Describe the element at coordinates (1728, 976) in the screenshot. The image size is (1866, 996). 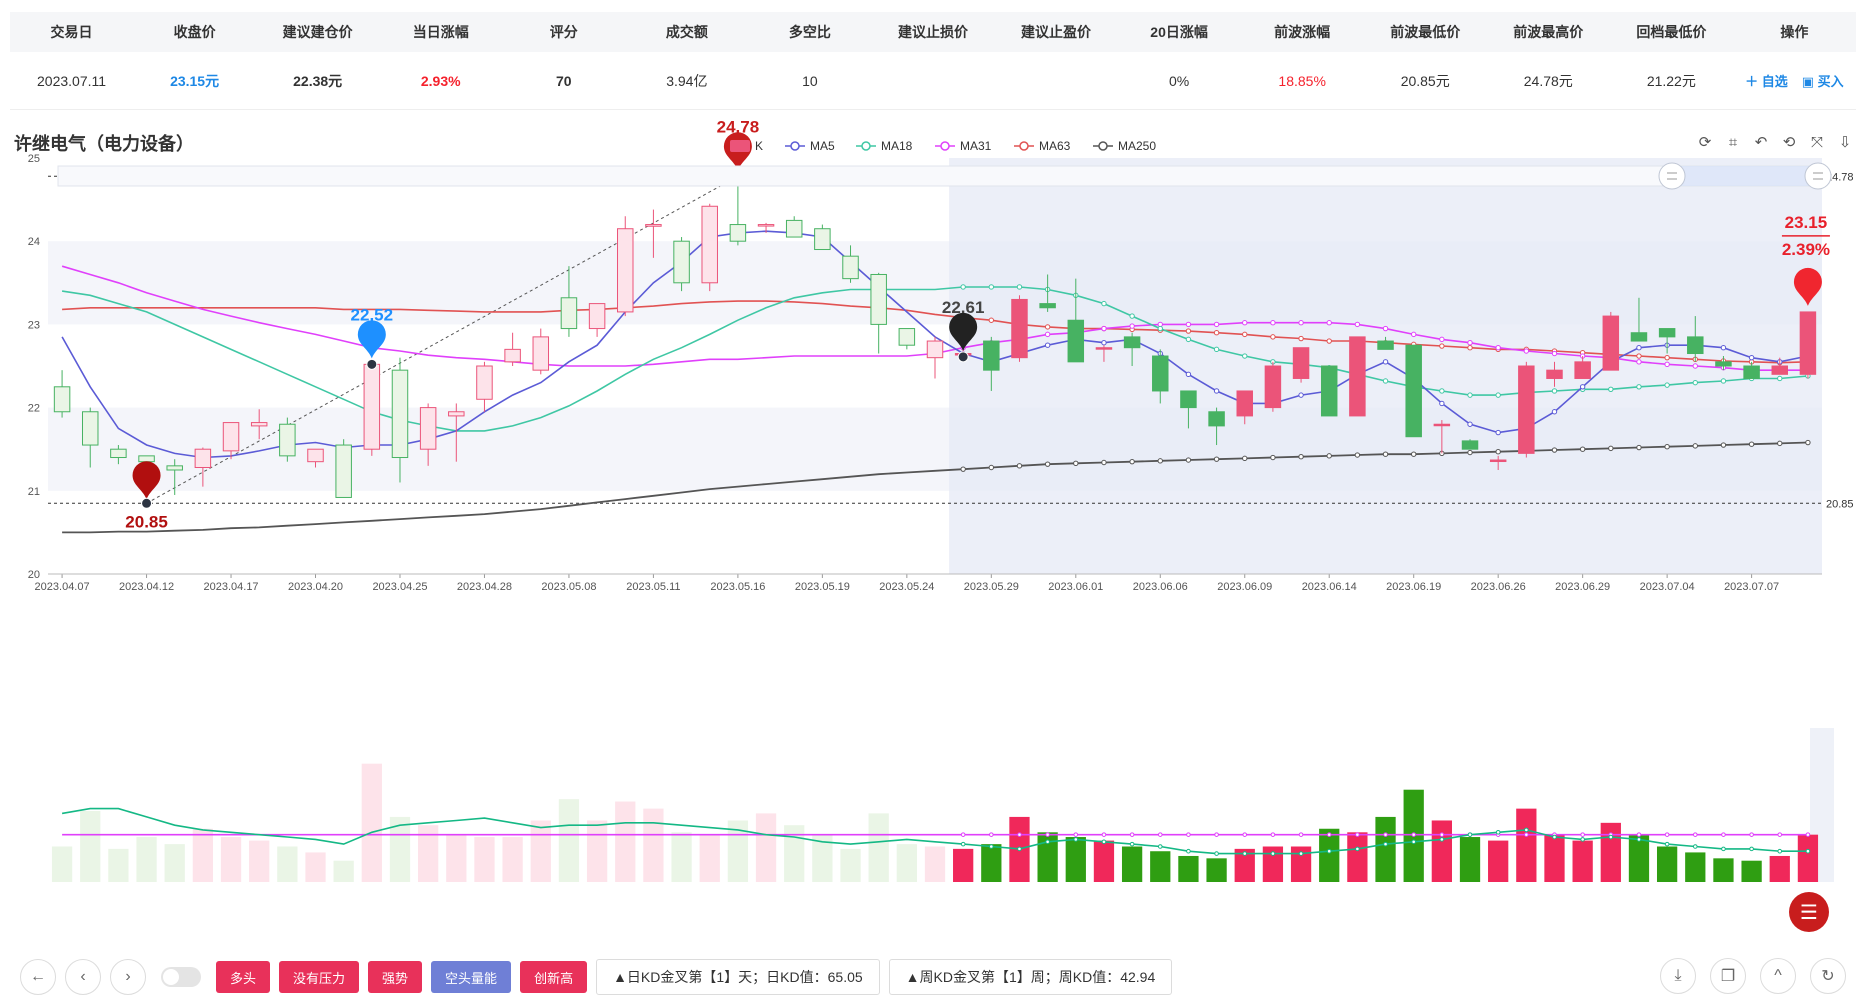
I see `copy-button: ❐` at that location.